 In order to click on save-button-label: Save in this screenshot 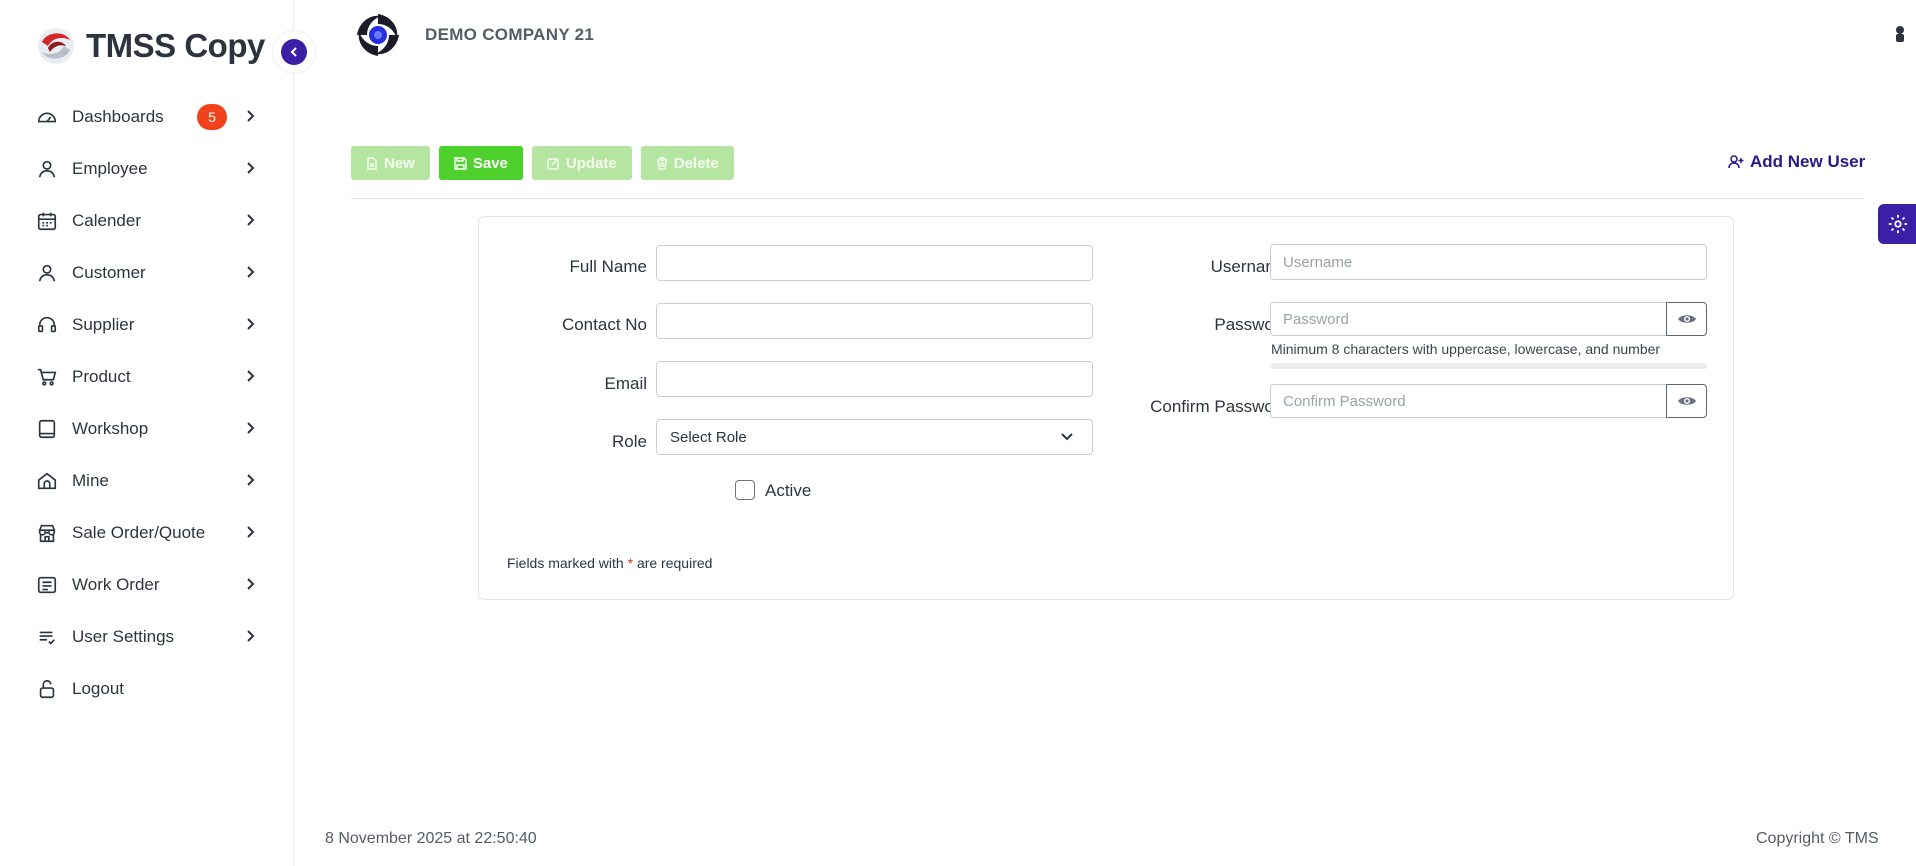, I will do `click(490, 163)`.